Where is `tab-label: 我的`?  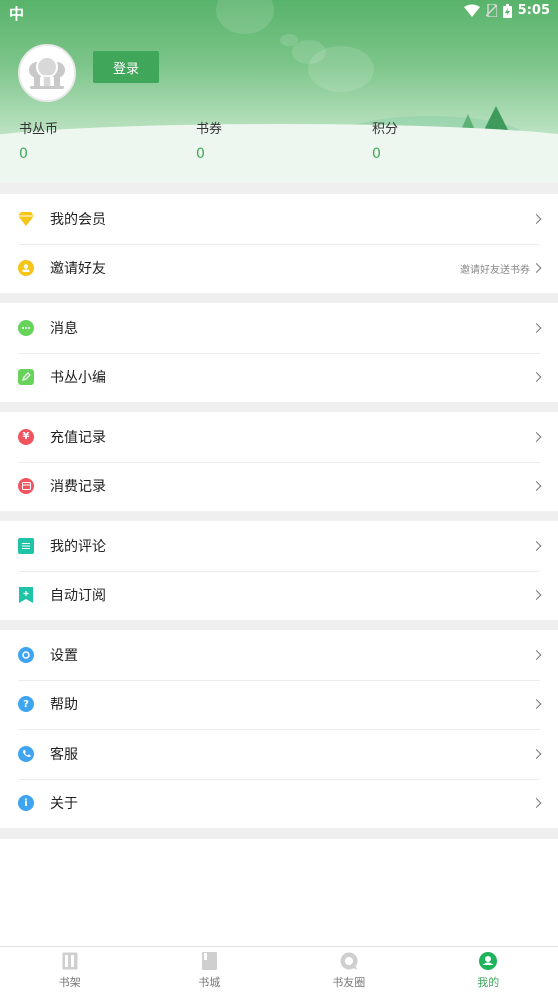
tab-label: 我的 is located at coordinates (488, 982).